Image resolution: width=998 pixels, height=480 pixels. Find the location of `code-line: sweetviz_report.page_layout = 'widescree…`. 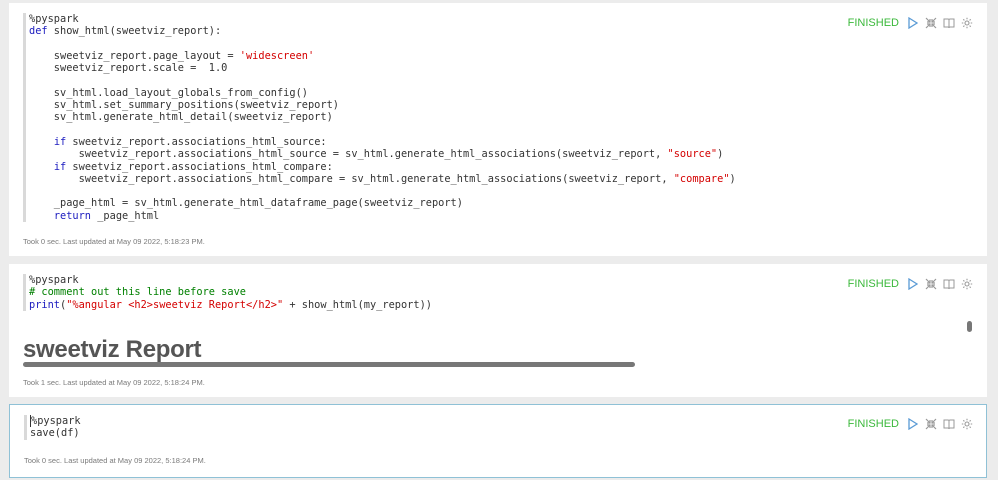

code-line: sweetviz_report.page_layout = 'widescree… is located at coordinates (172, 55).